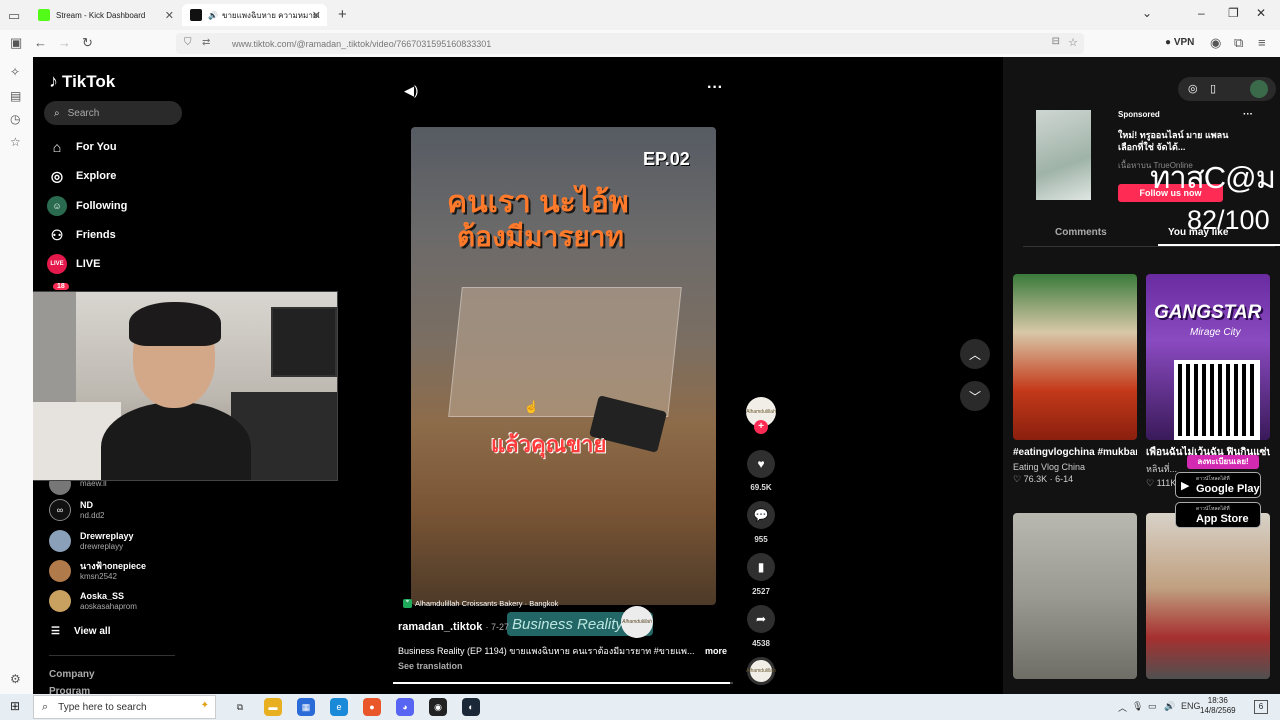 The height and width of the screenshot is (720, 1280). What do you see at coordinates (15, 142) in the screenshot?
I see `bookmarks-icon: ☆` at bounding box center [15, 142].